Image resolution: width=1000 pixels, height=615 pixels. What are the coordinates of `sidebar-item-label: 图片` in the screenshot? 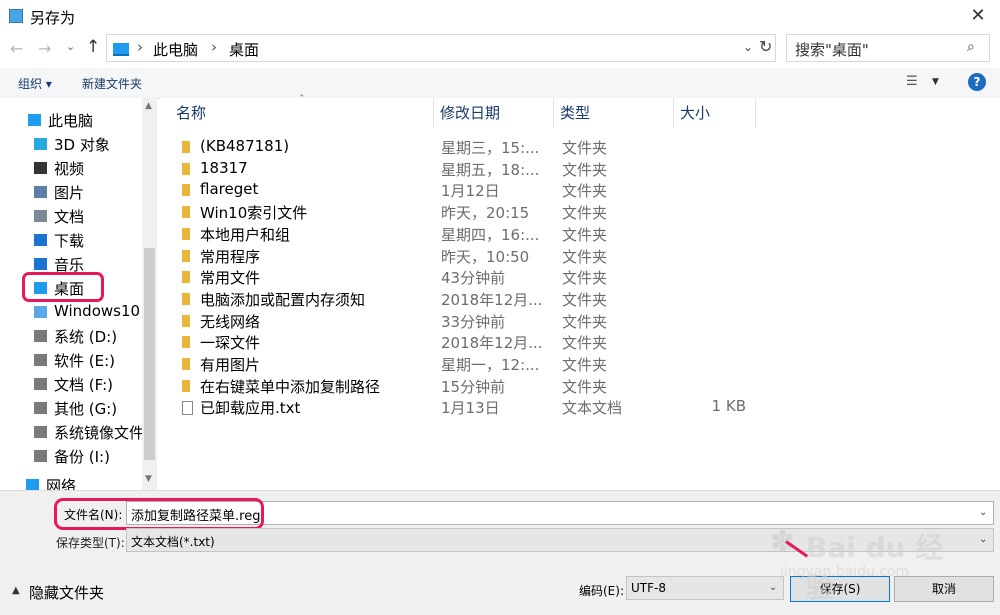 It's located at (69, 193).